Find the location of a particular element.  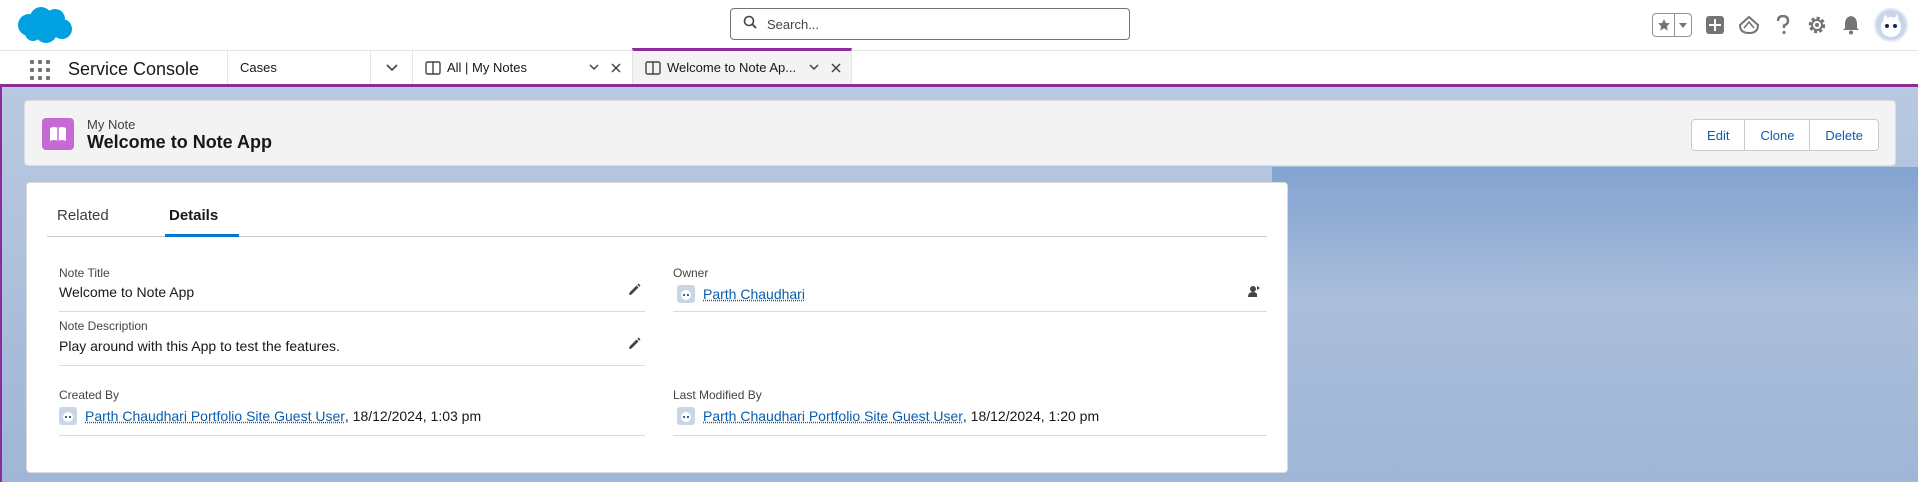

field-label: Last Modified By is located at coordinates (717, 395).